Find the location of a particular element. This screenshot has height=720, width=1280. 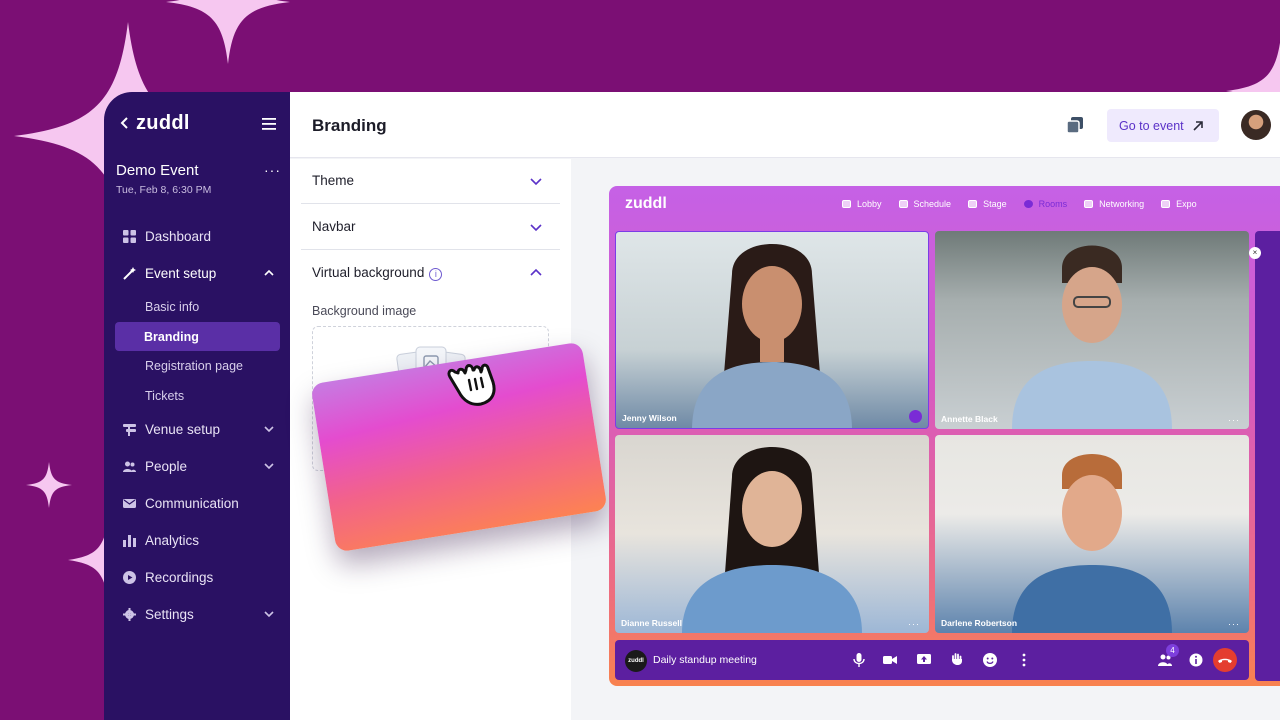

sidebar-item-recordings: Recordings is located at coordinates (198, 577).